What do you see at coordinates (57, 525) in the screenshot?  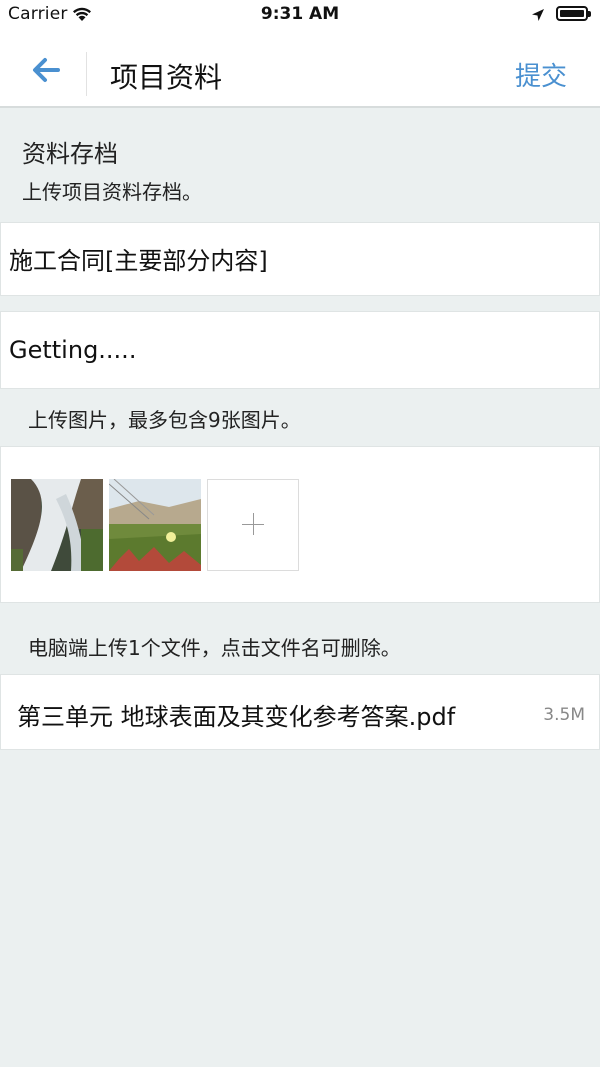 I see `waterfall-photo` at bounding box center [57, 525].